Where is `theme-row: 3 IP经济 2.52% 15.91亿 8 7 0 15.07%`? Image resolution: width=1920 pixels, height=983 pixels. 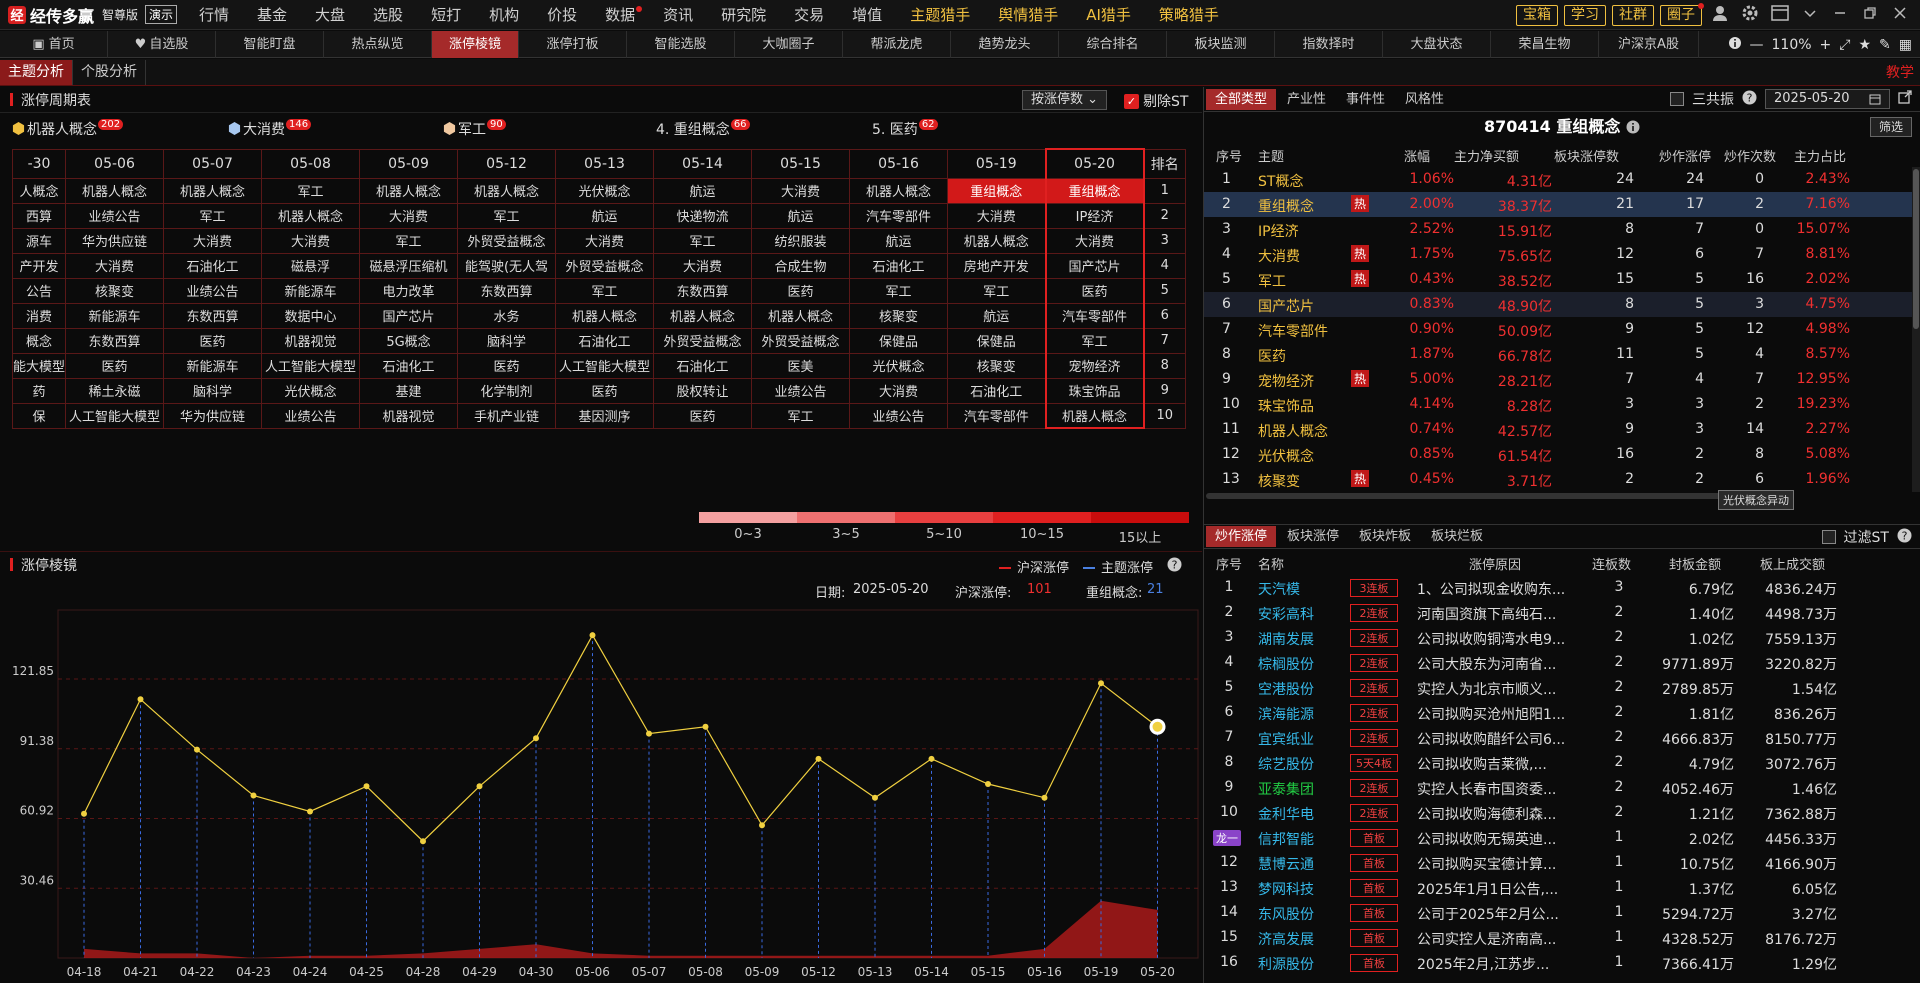 theme-row: 3 IP经济 2.52% 15.91亿 8 7 0 15.07% is located at coordinates (1562, 229).